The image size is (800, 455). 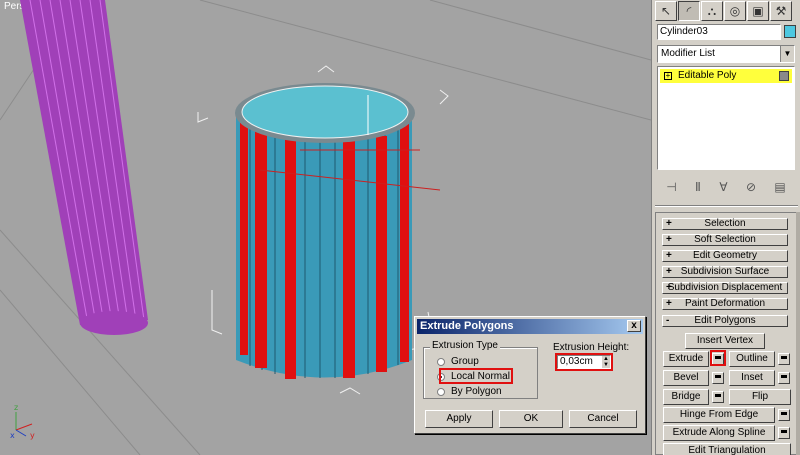 I want to click on radio-group-dot, so click(x=441, y=361).